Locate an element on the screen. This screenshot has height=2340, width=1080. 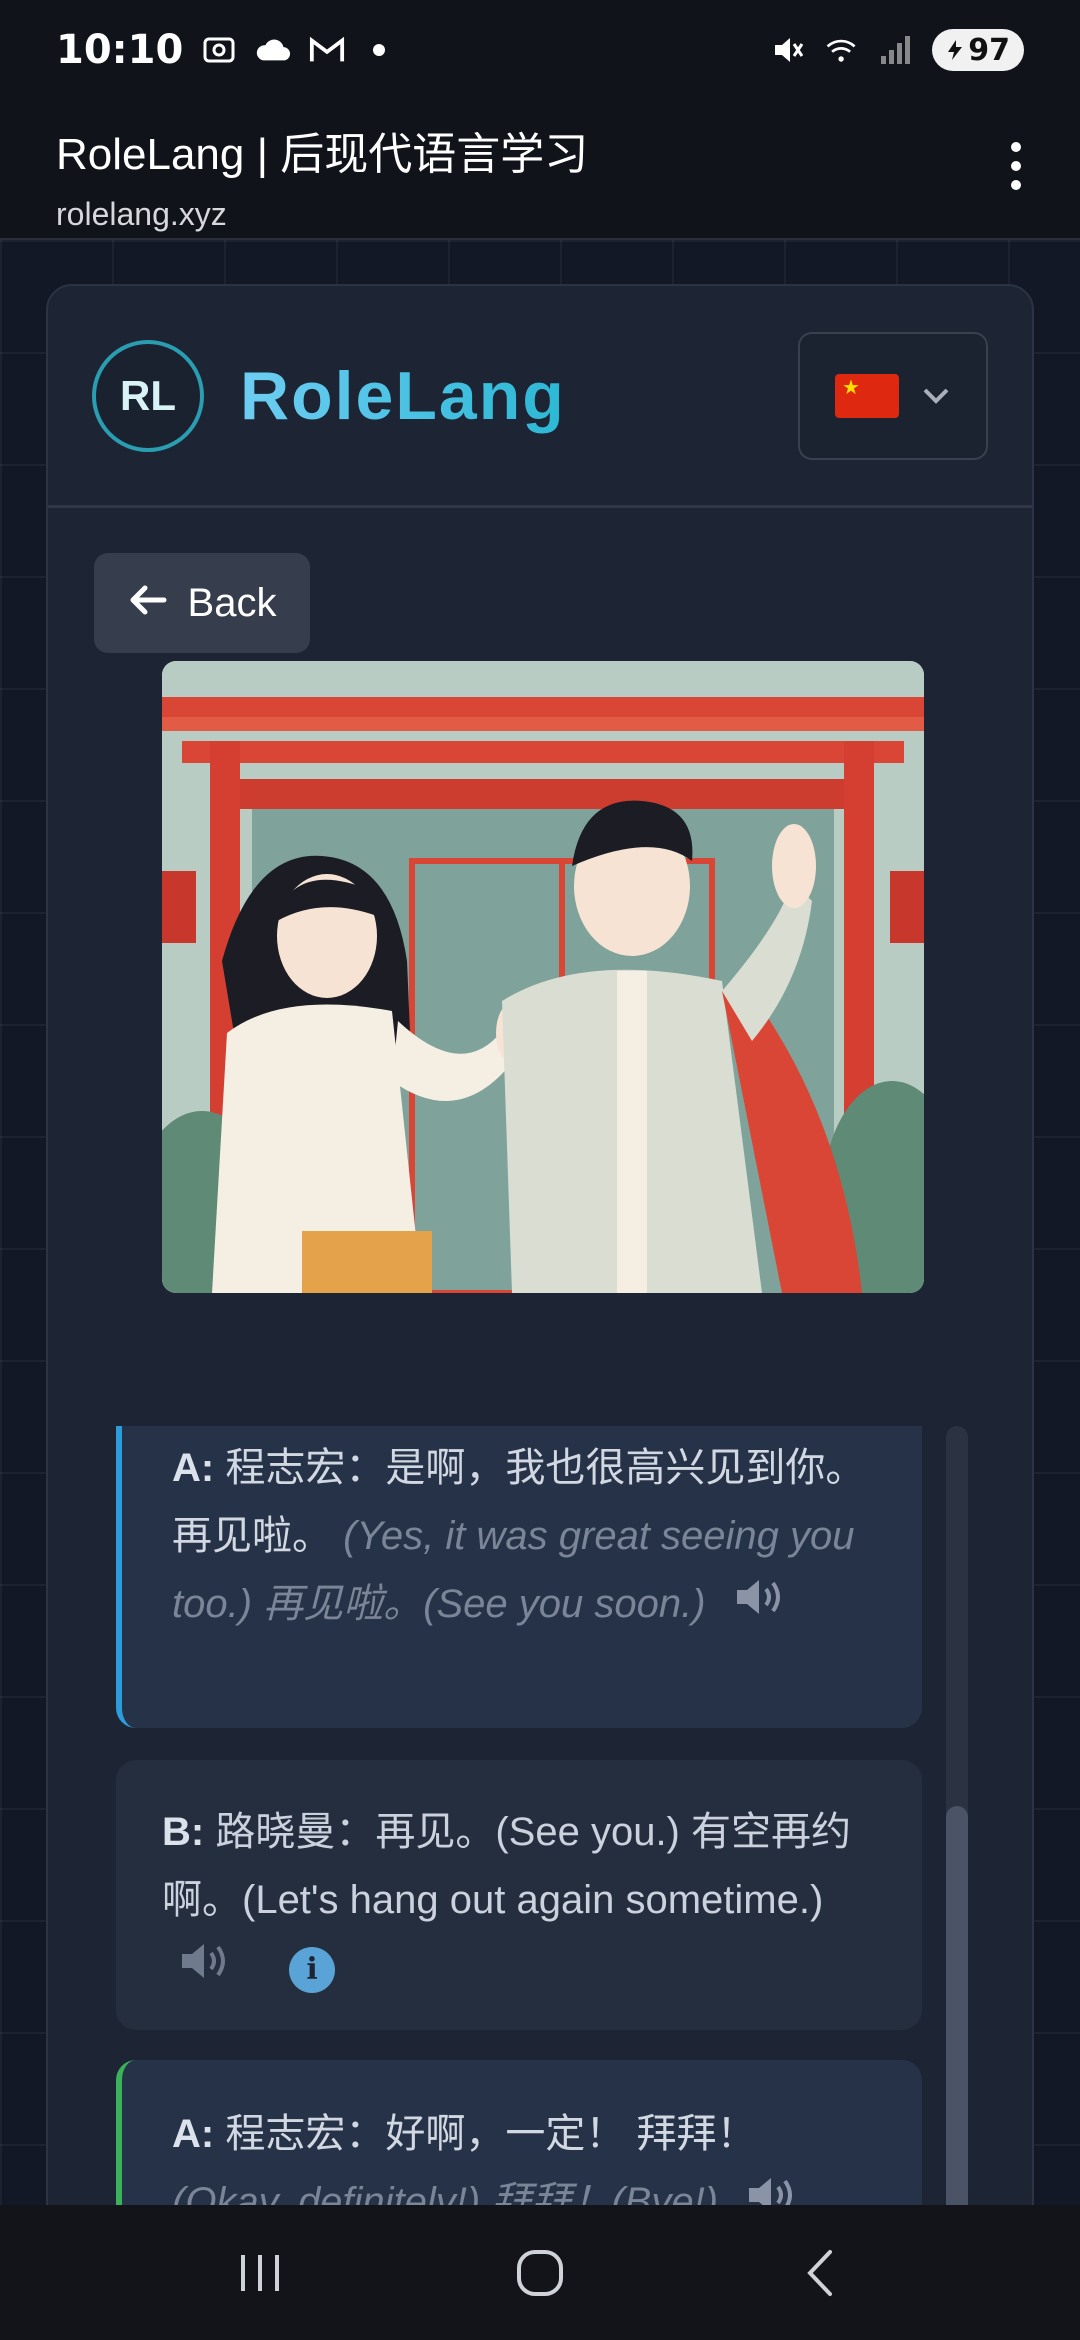
status-time: 10:10 is located at coordinates (120, 50).